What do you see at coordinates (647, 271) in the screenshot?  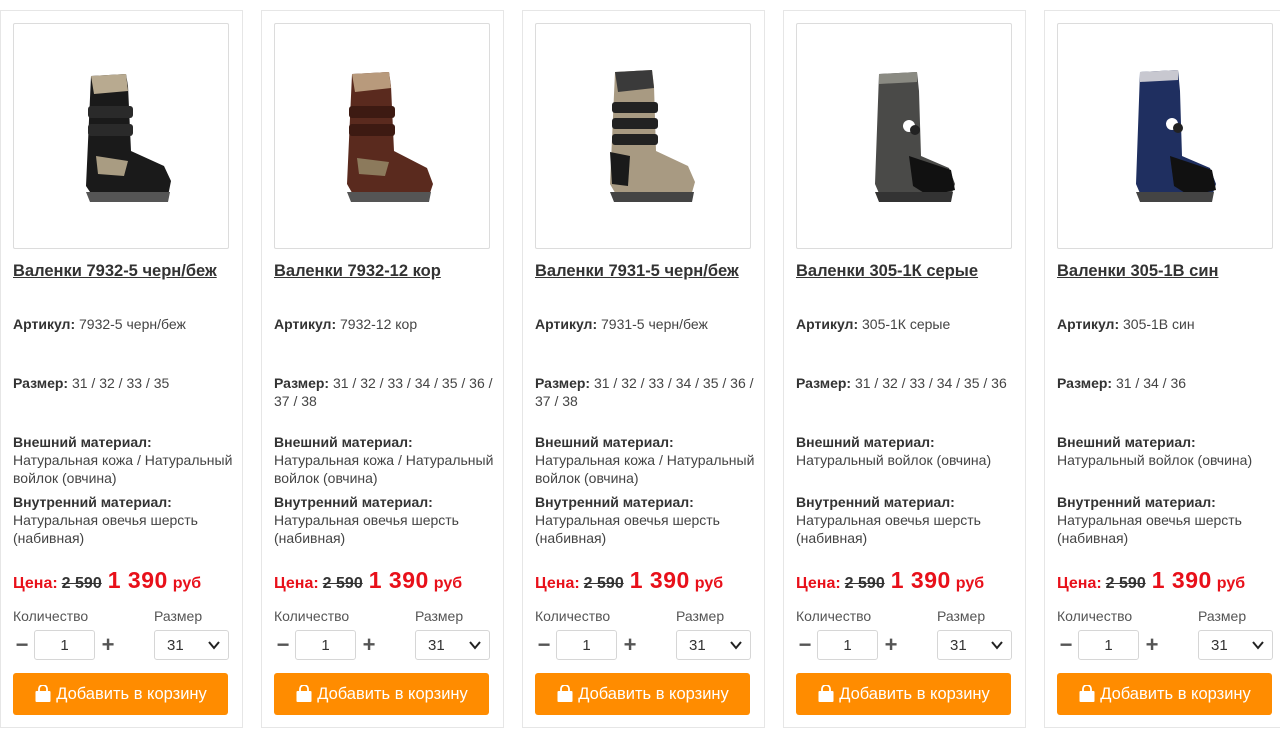 I see `product-title: Валенки 7931-5 черн/беж` at bounding box center [647, 271].